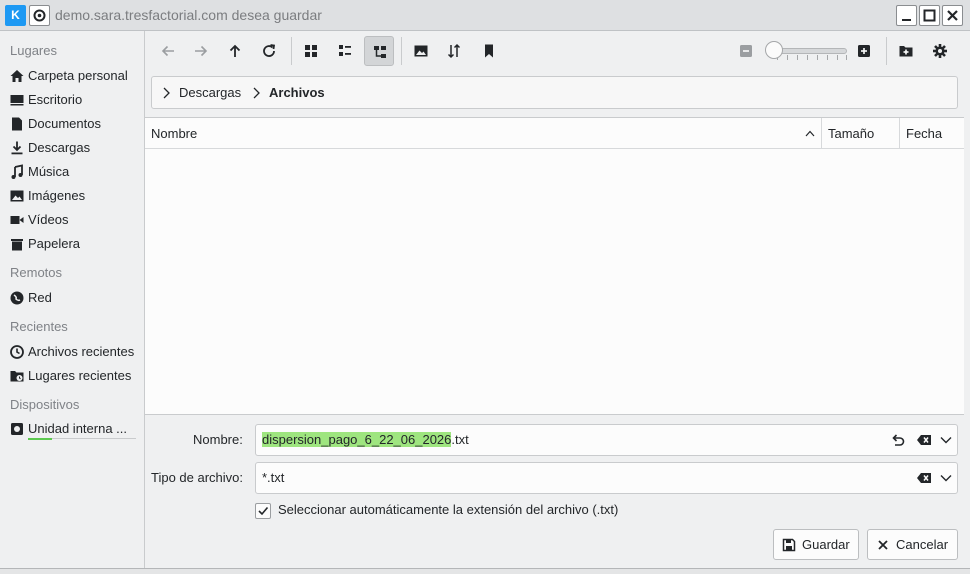 This screenshot has height=574, width=970. What do you see at coordinates (72, 172) in the screenshot?
I see `sidebar-item-music: Música` at bounding box center [72, 172].